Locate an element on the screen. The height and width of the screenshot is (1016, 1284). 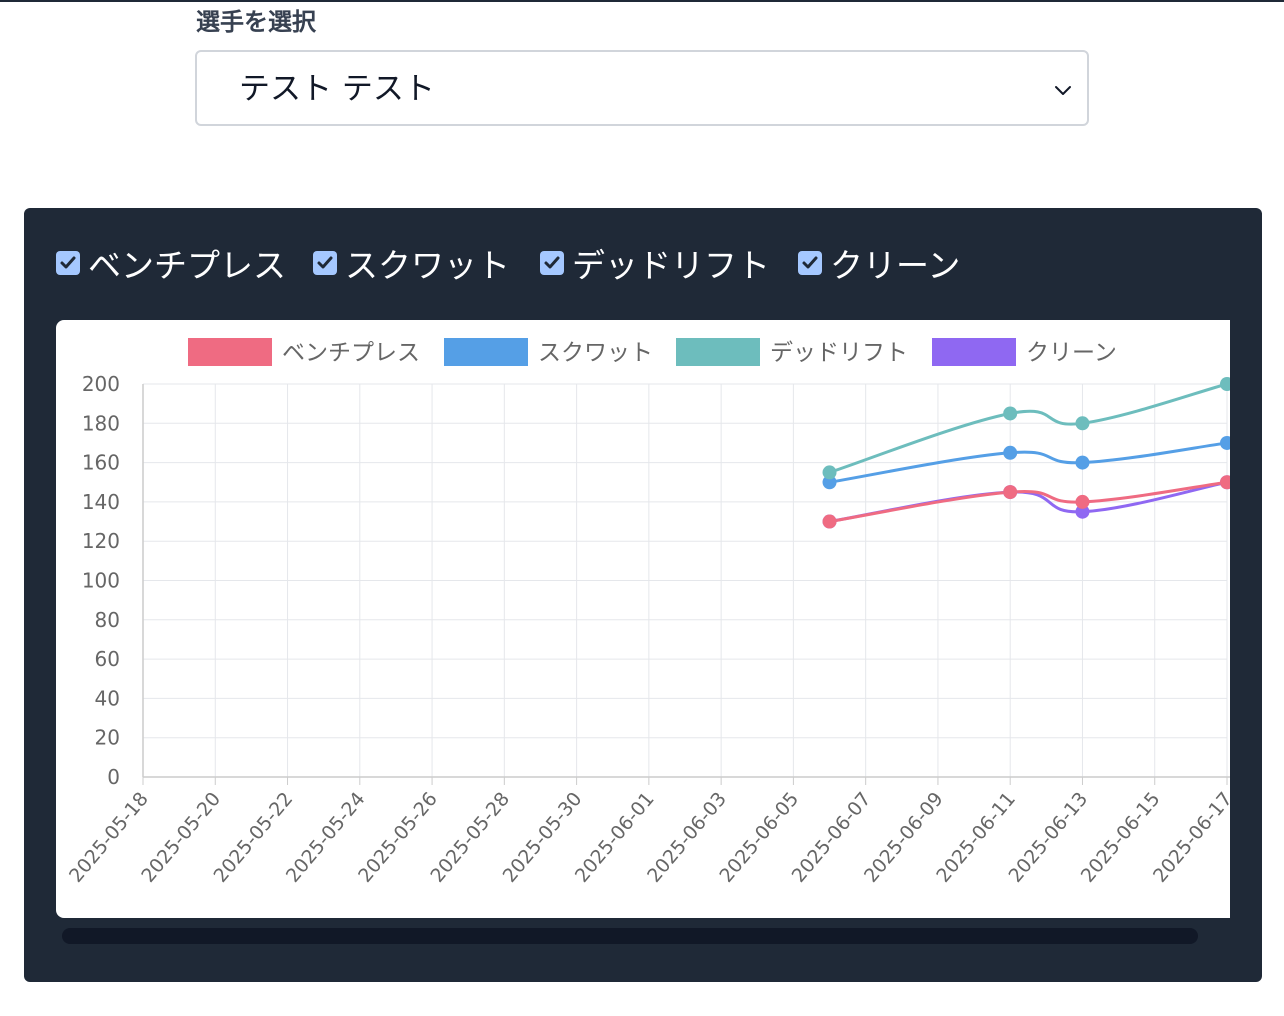
checkbox-deadlift is located at coordinates (552, 263).